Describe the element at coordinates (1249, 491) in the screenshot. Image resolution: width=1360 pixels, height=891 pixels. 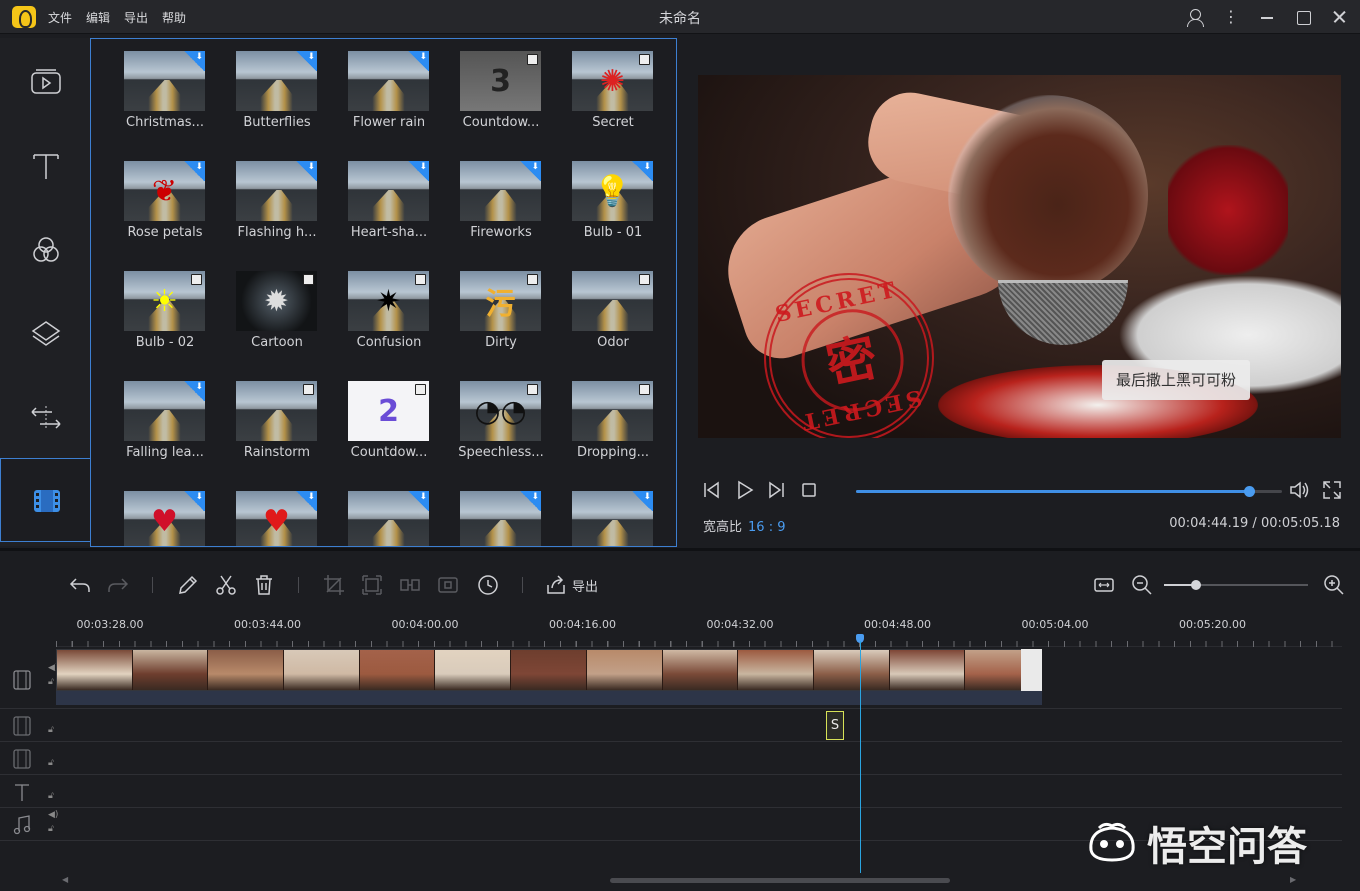
I see `progress-knob` at that location.